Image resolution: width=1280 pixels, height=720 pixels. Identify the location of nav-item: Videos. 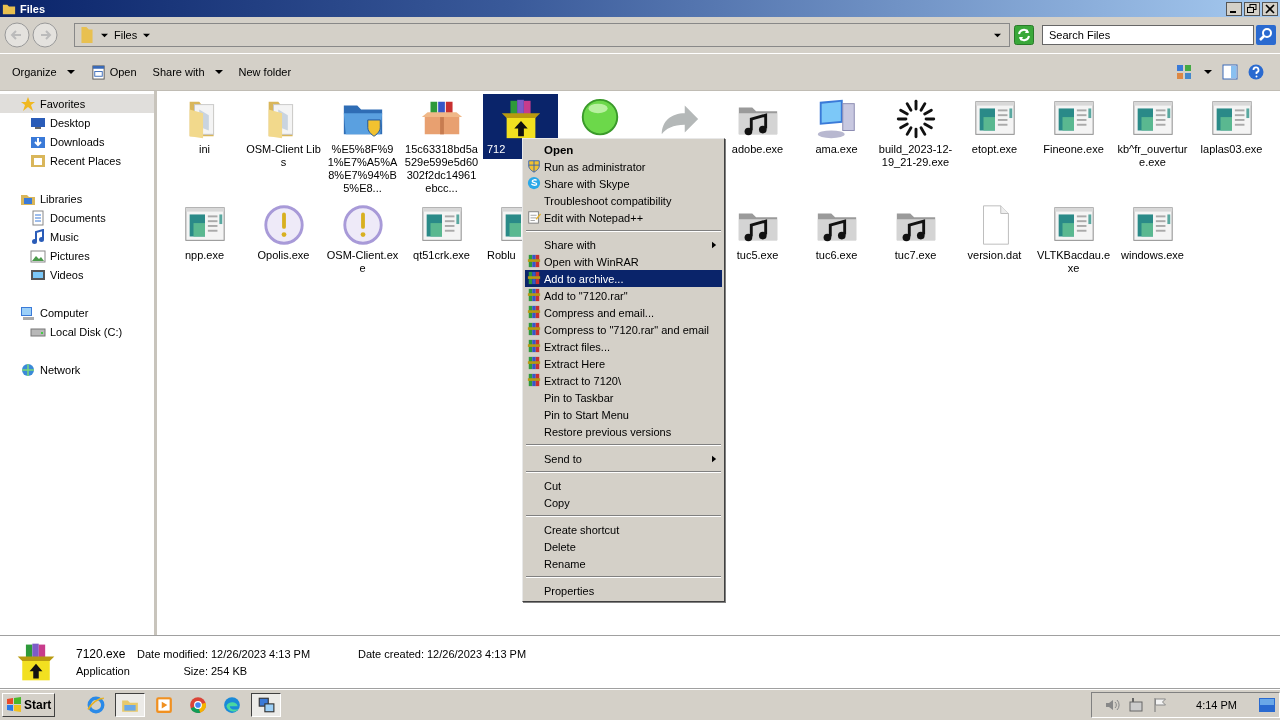
(77, 274).